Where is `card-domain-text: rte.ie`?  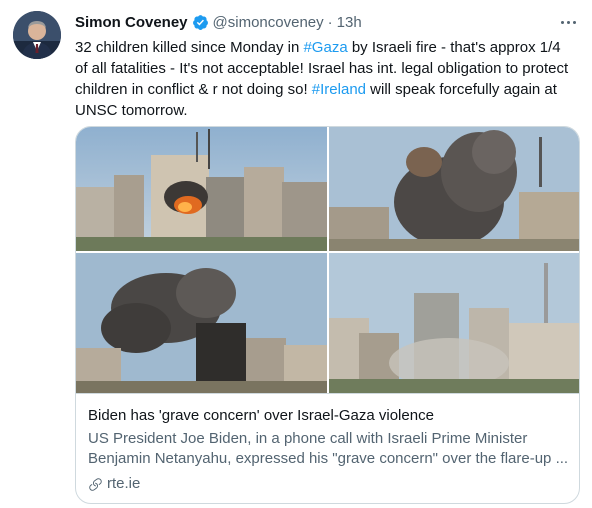
card-domain-text: rte.ie is located at coordinates (123, 484).